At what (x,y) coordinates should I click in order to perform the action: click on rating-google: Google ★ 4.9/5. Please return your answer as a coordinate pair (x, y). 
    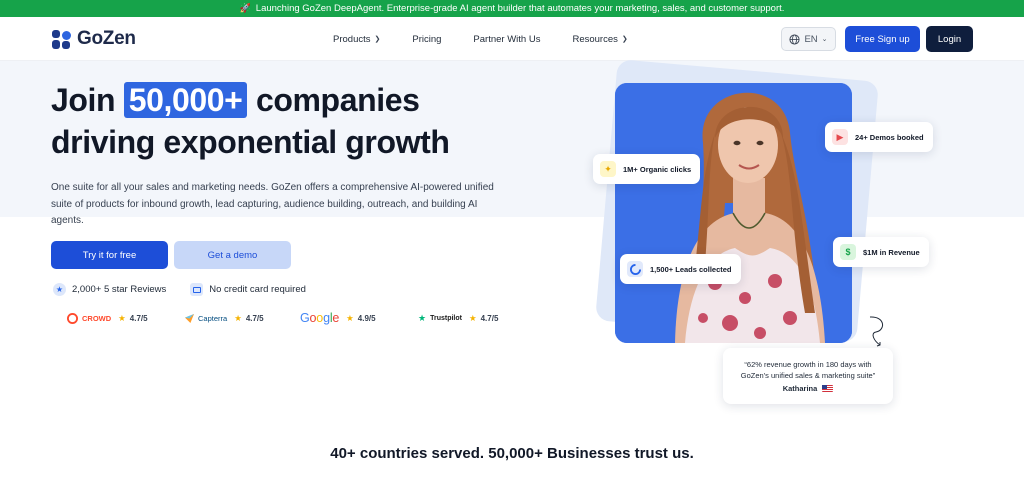
    Looking at the image, I should click on (338, 318).